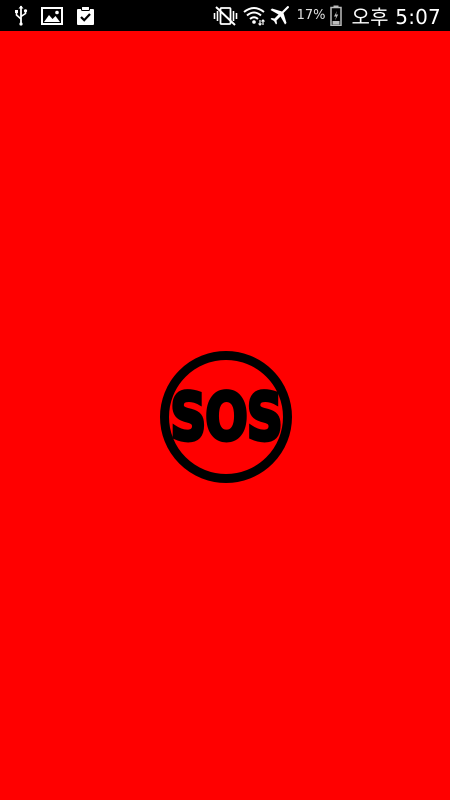 Image resolution: width=450 pixels, height=800 pixels. I want to click on vibrate-icon, so click(225, 15).